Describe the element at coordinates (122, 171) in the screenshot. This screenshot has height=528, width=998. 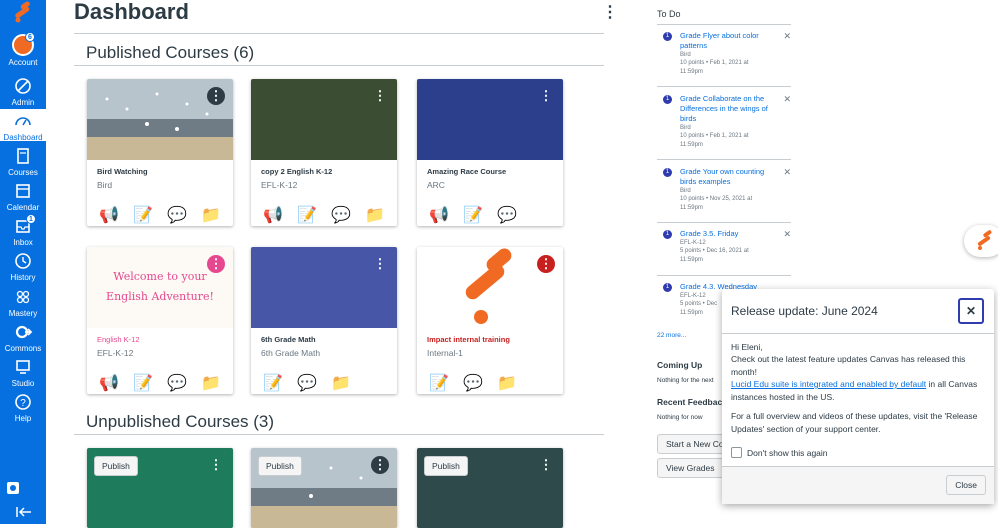
I see `card-title: Bird Watching` at that location.